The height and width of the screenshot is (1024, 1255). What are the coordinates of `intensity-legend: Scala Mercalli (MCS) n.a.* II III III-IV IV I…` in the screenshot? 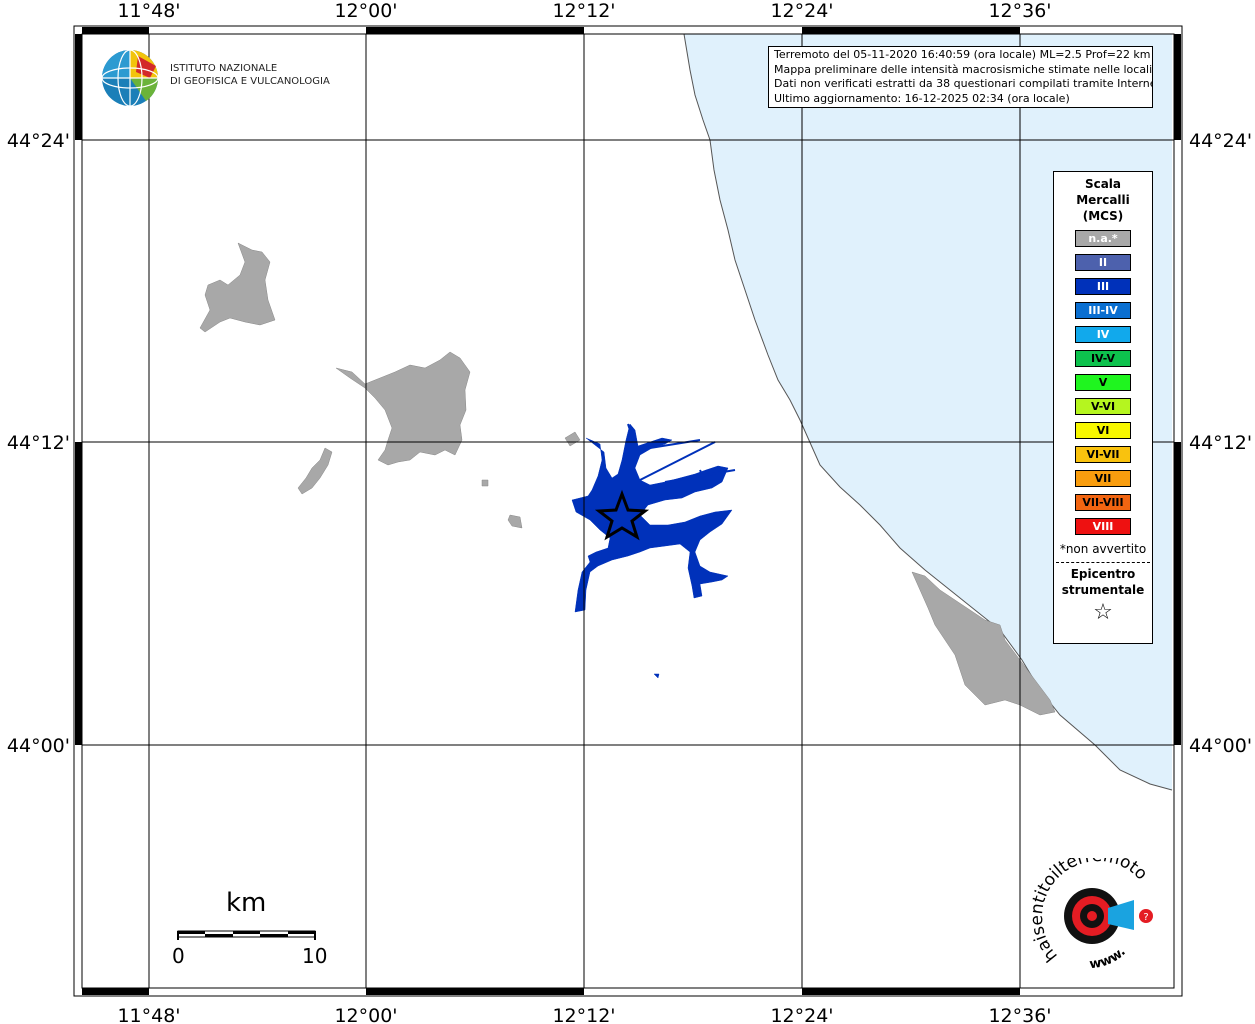 It's located at (1103, 407).